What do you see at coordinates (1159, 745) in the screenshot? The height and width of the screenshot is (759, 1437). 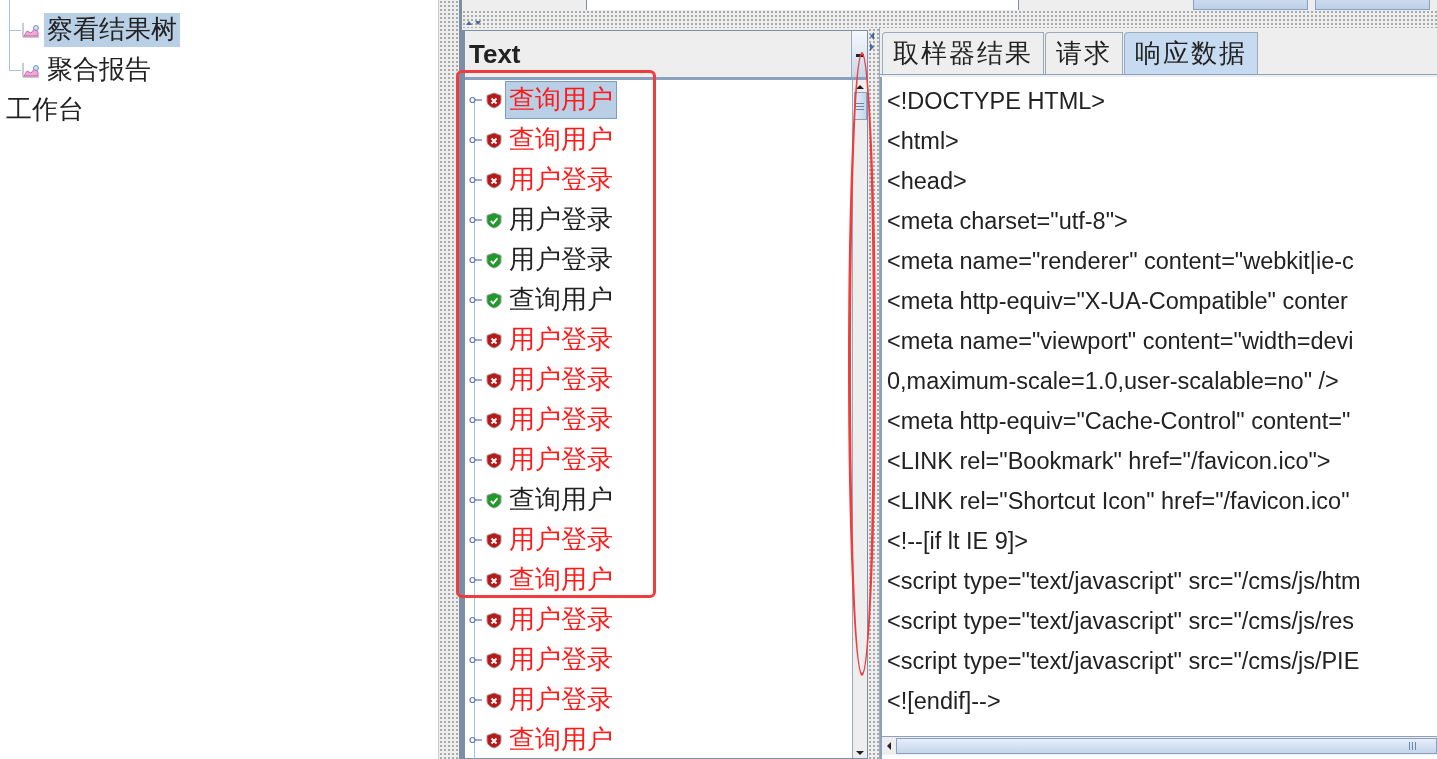 I see `horizontal-scrollbar` at bounding box center [1159, 745].